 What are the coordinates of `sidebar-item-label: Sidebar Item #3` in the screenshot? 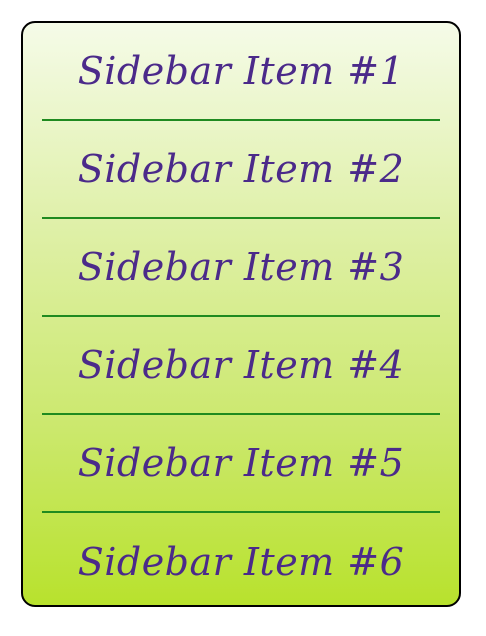 It's located at (241, 267).